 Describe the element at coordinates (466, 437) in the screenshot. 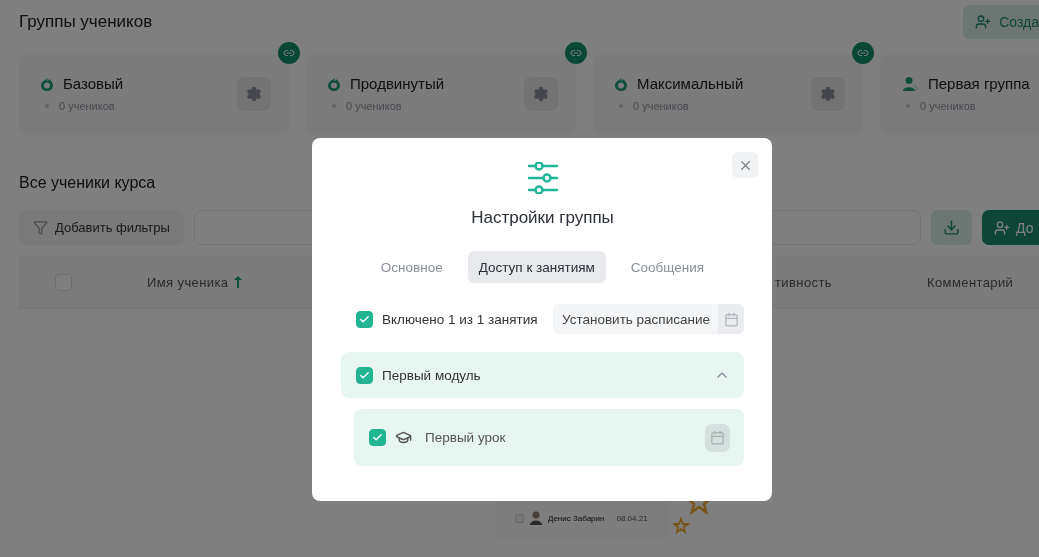

I see `lesson-title: Первый урок` at that location.